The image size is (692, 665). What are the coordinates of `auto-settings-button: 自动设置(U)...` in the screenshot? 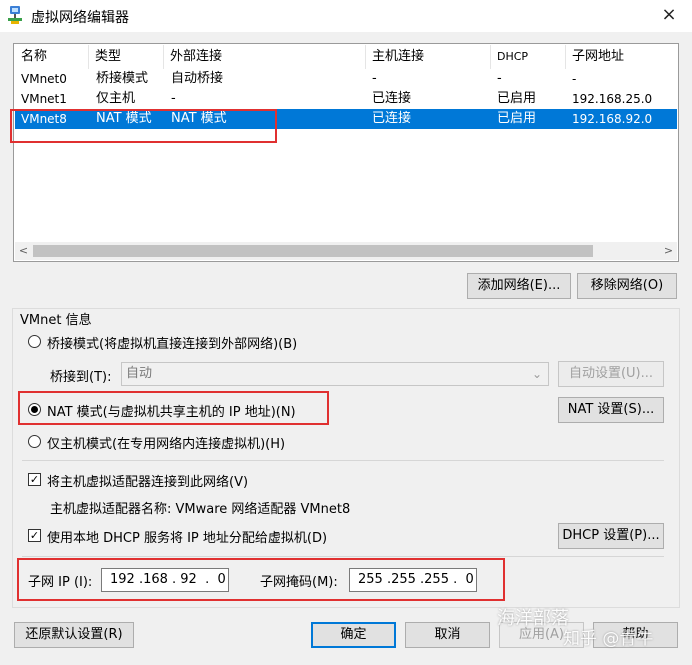 It's located at (611, 374).